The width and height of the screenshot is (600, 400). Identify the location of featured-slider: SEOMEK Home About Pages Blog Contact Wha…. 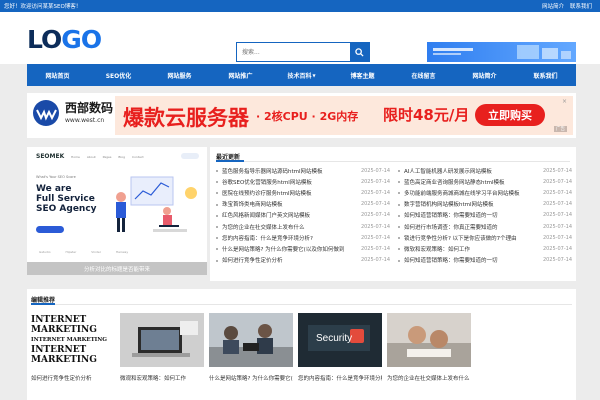
(117, 211).